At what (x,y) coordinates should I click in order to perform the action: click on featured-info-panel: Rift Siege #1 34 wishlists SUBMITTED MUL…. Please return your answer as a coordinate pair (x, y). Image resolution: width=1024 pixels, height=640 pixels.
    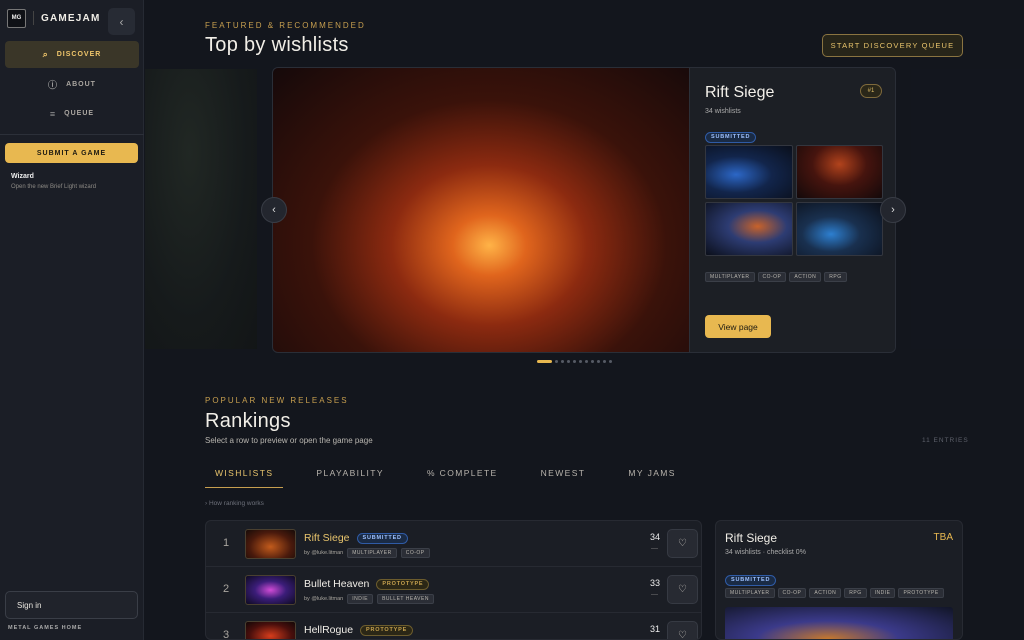
    Looking at the image, I should click on (792, 210).